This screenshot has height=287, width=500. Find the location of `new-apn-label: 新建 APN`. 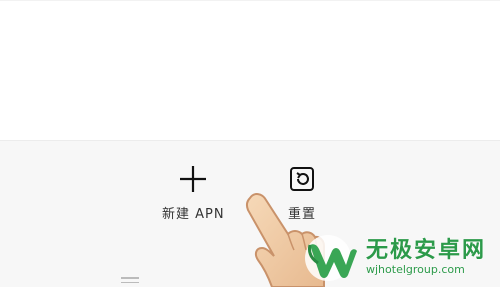

new-apn-label: 新建 APN is located at coordinates (193, 214).